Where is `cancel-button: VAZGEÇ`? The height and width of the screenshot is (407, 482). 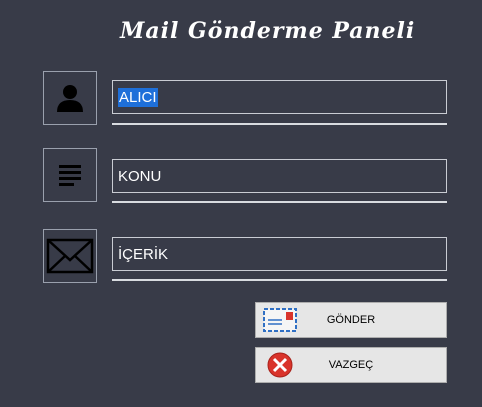 cancel-button: VAZGEÇ is located at coordinates (351, 365).